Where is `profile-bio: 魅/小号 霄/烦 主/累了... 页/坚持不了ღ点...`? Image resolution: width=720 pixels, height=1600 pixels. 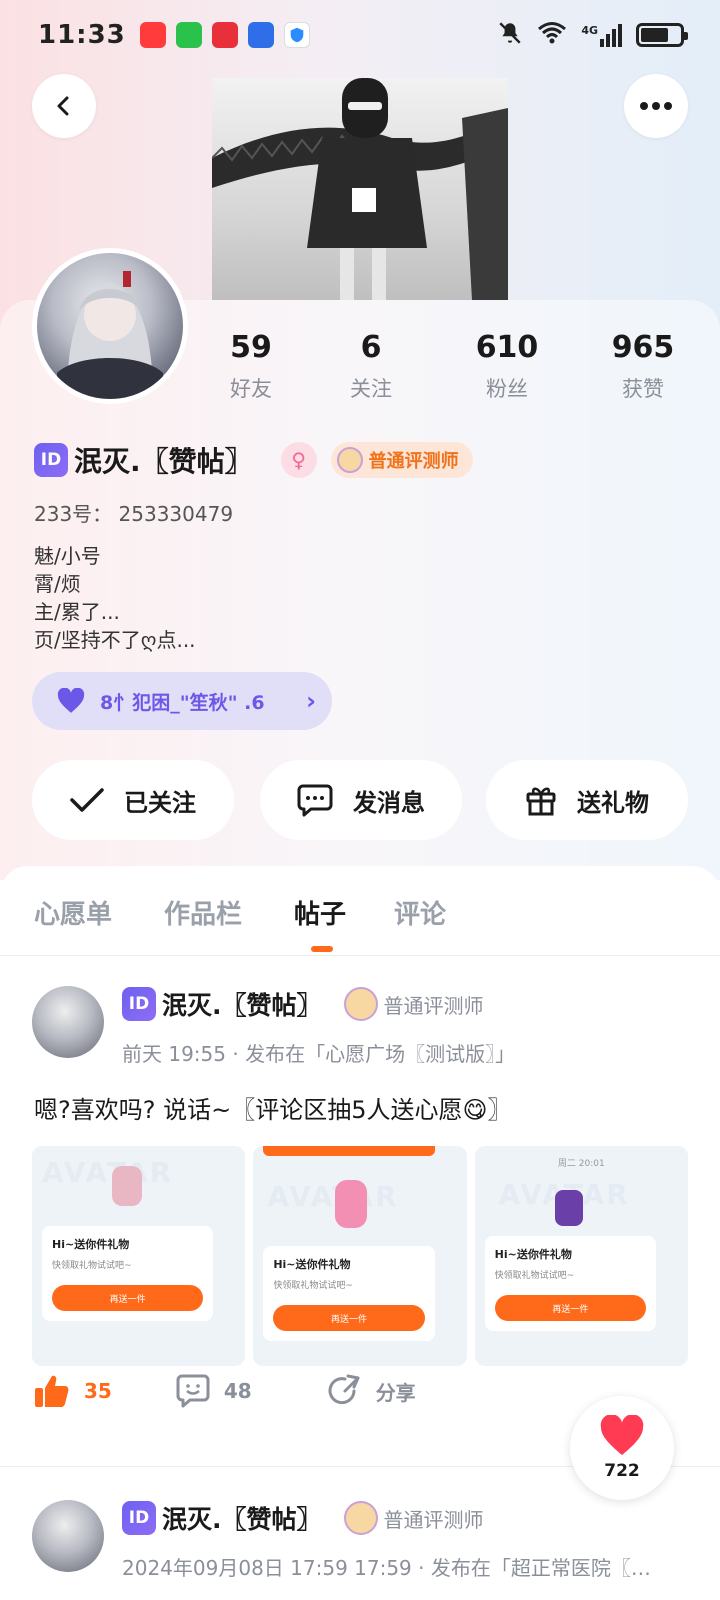
profile-bio: 魅/小号 霄/烦 主/累了... 页/坚持不了ღ点... is located at coordinates (115, 598).